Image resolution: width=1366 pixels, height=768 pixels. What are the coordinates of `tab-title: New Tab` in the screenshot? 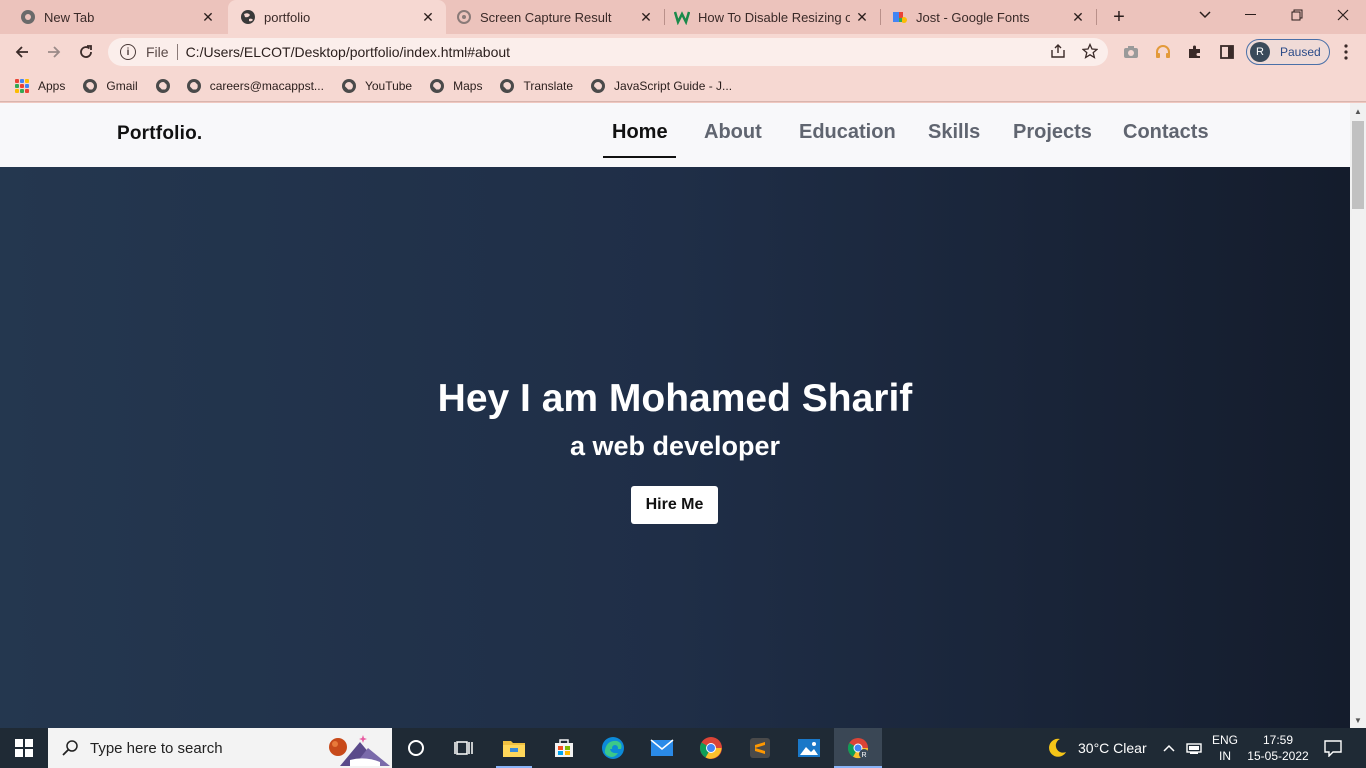 It's located at (69, 17).